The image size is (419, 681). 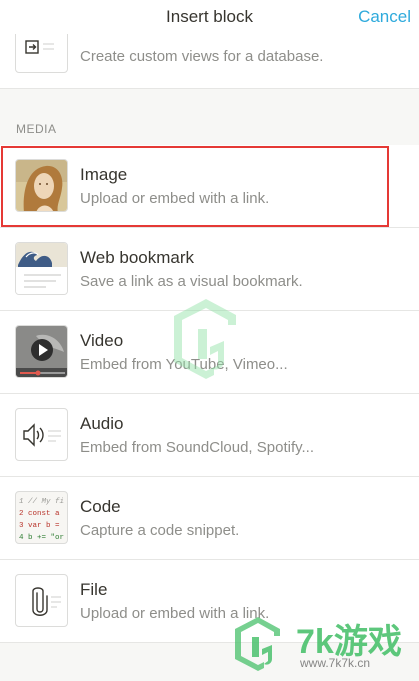 I want to click on list-item-description: Save a link as a visual bookmark., so click(x=191, y=281).